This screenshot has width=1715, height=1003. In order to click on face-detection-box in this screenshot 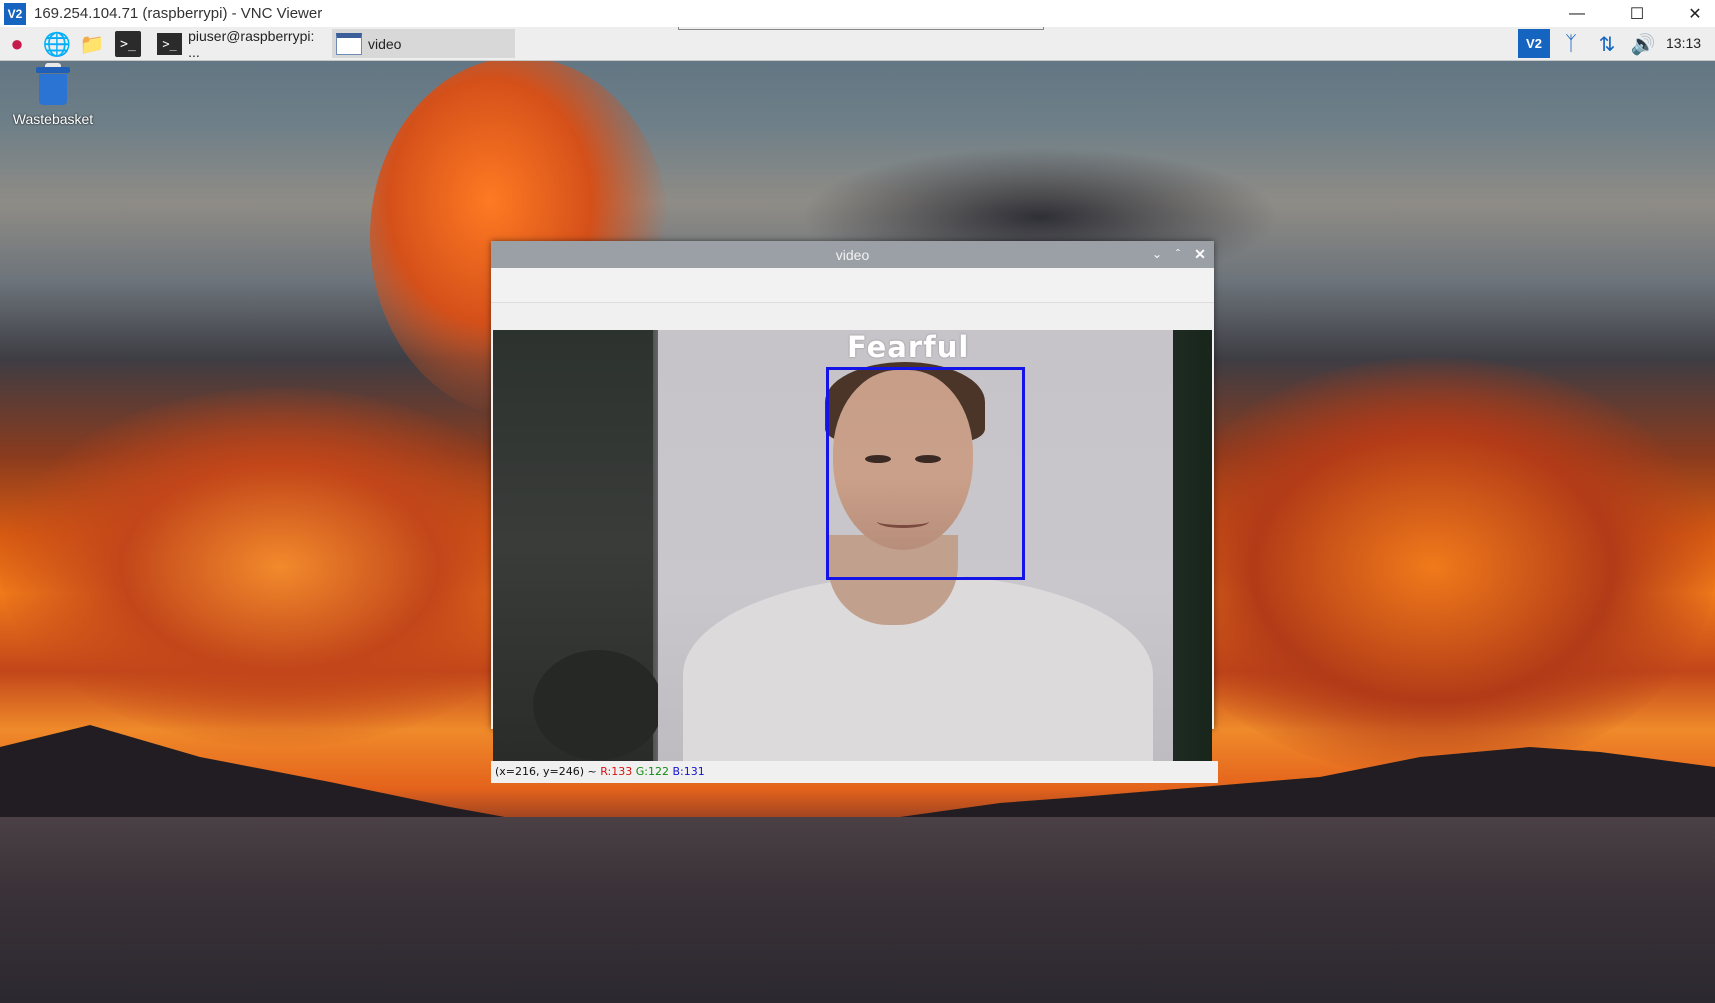, I will do `click(925, 473)`.